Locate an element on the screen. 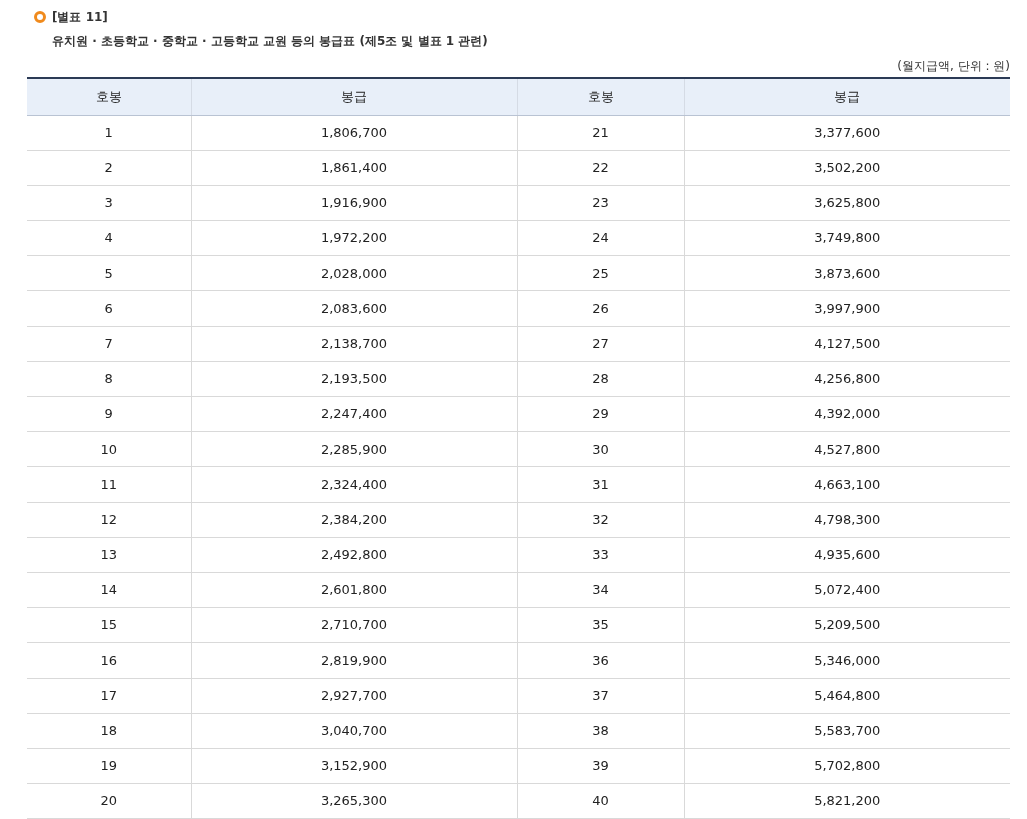 The height and width of the screenshot is (819, 1027). table-cell: 29 is located at coordinates (600, 414).